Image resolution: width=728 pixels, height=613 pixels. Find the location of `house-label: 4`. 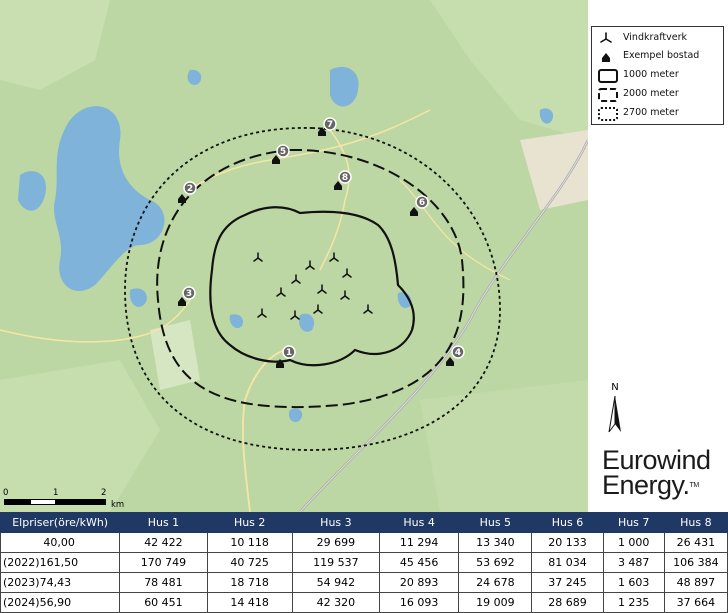

house-label: 4 is located at coordinates (458, 353).